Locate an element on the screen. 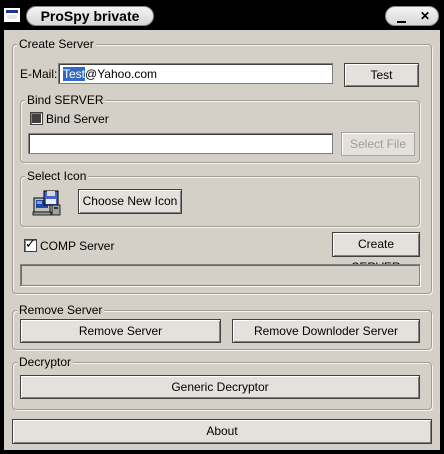 The image size is (444, 454). email-selected-text: Test is located at coordinates (74, 74).